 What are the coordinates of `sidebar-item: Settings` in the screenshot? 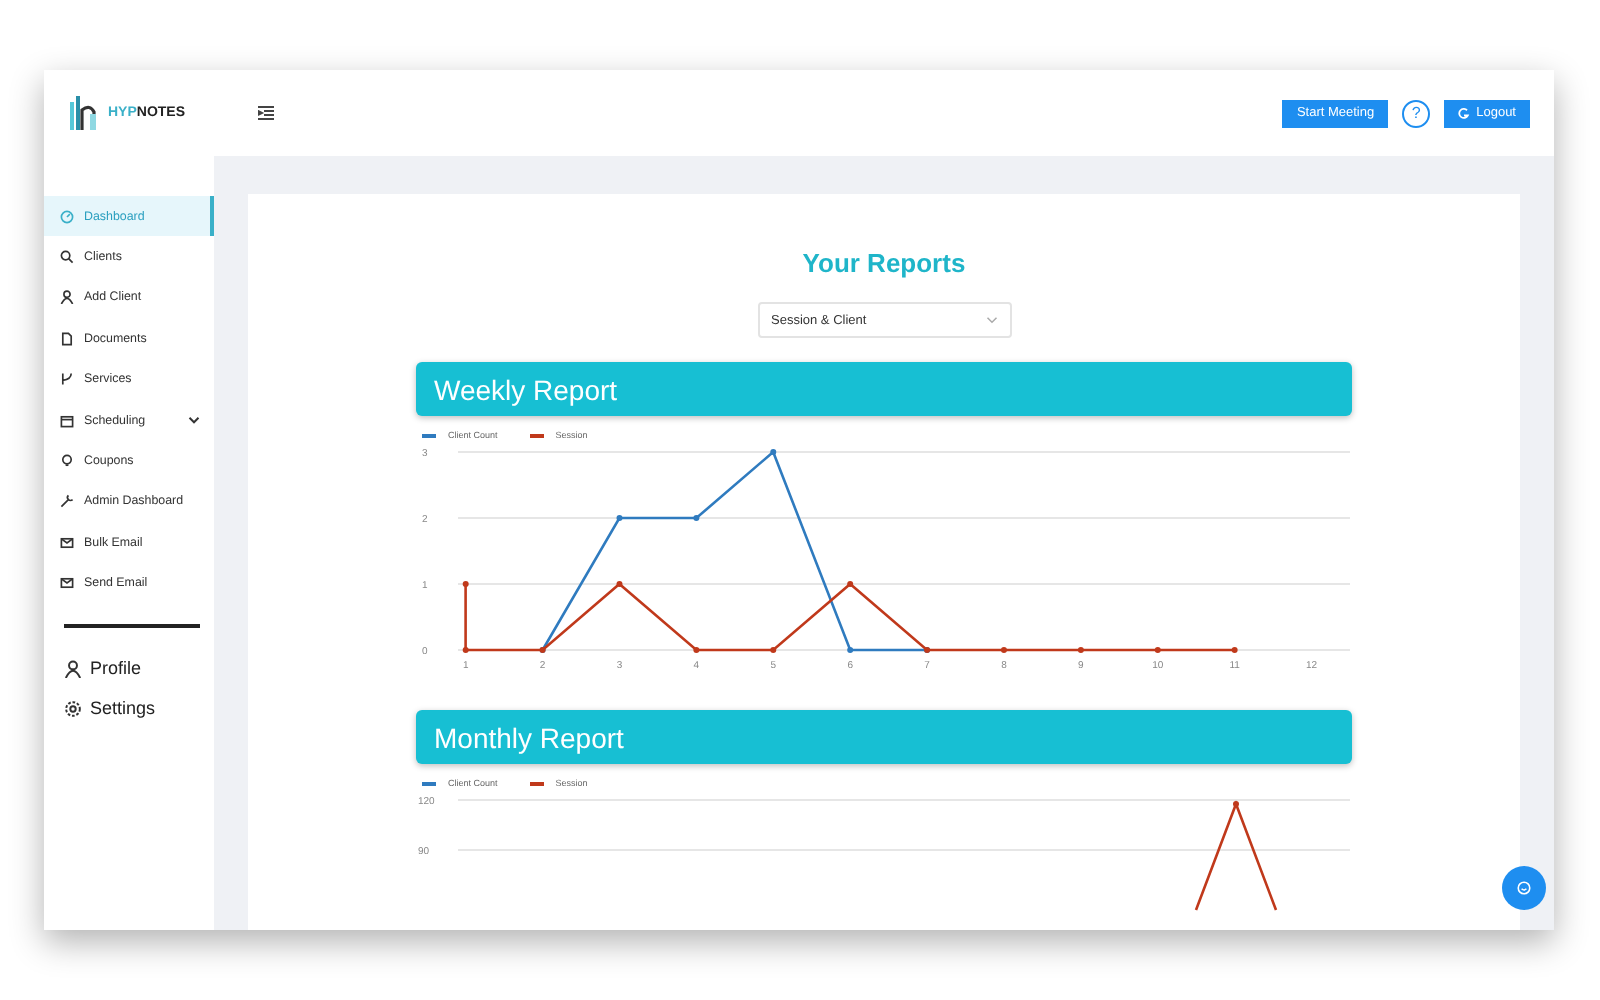 It's located at (129, 709).